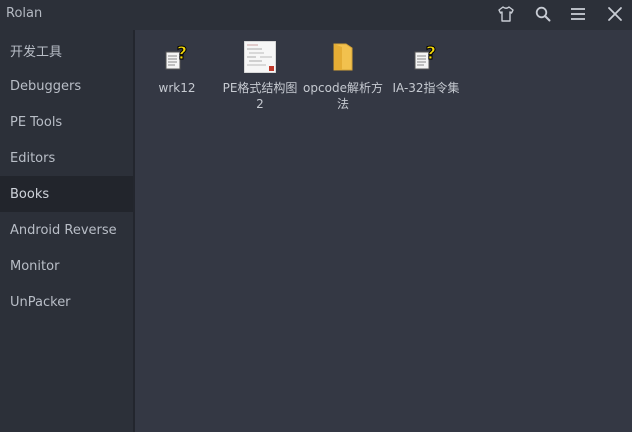 This screenshot has height=432, width=632. Describe the element at coordinates (343, 57) in the screenshot. I see `folder-icon` at that location.